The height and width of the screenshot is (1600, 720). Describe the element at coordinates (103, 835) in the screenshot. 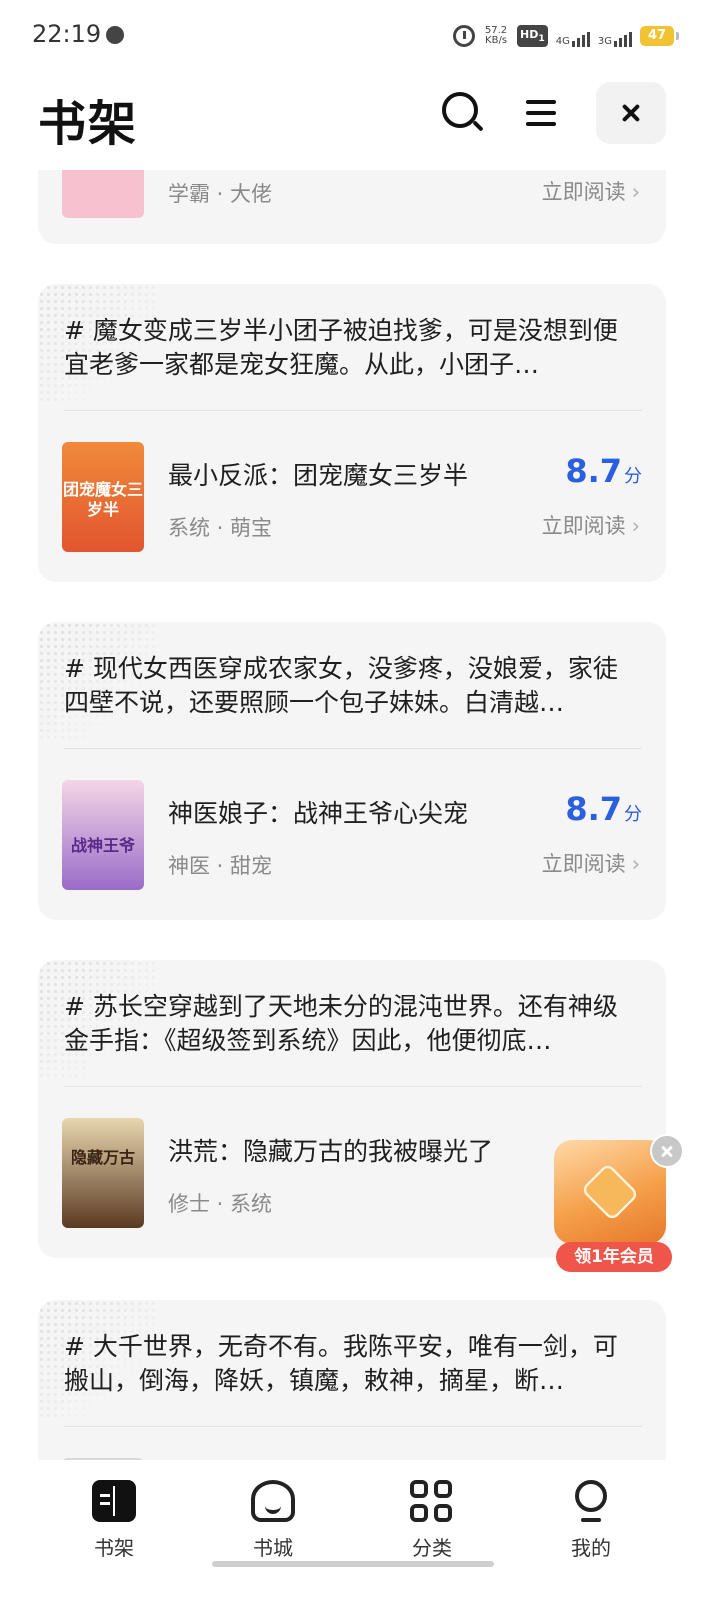

I see `book-cover: 战神王爷` at that location.